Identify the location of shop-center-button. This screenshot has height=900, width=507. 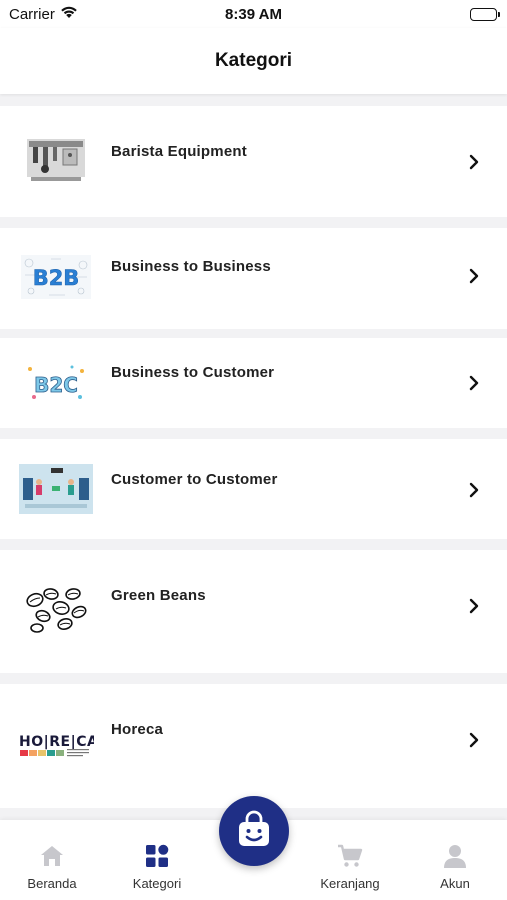
(254, 831).